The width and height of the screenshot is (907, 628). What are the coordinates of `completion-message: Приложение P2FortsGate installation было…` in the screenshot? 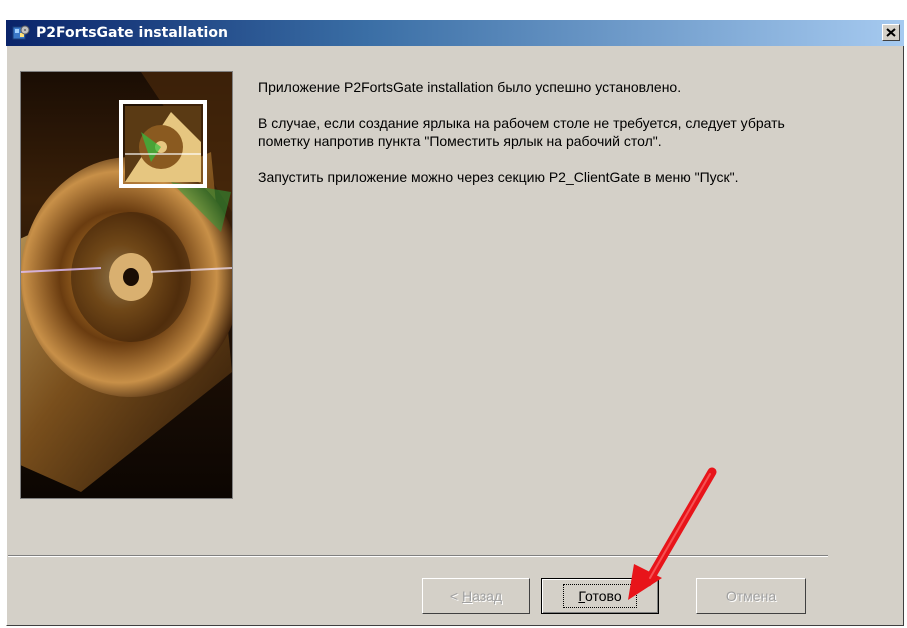 It's located at (538, 141).